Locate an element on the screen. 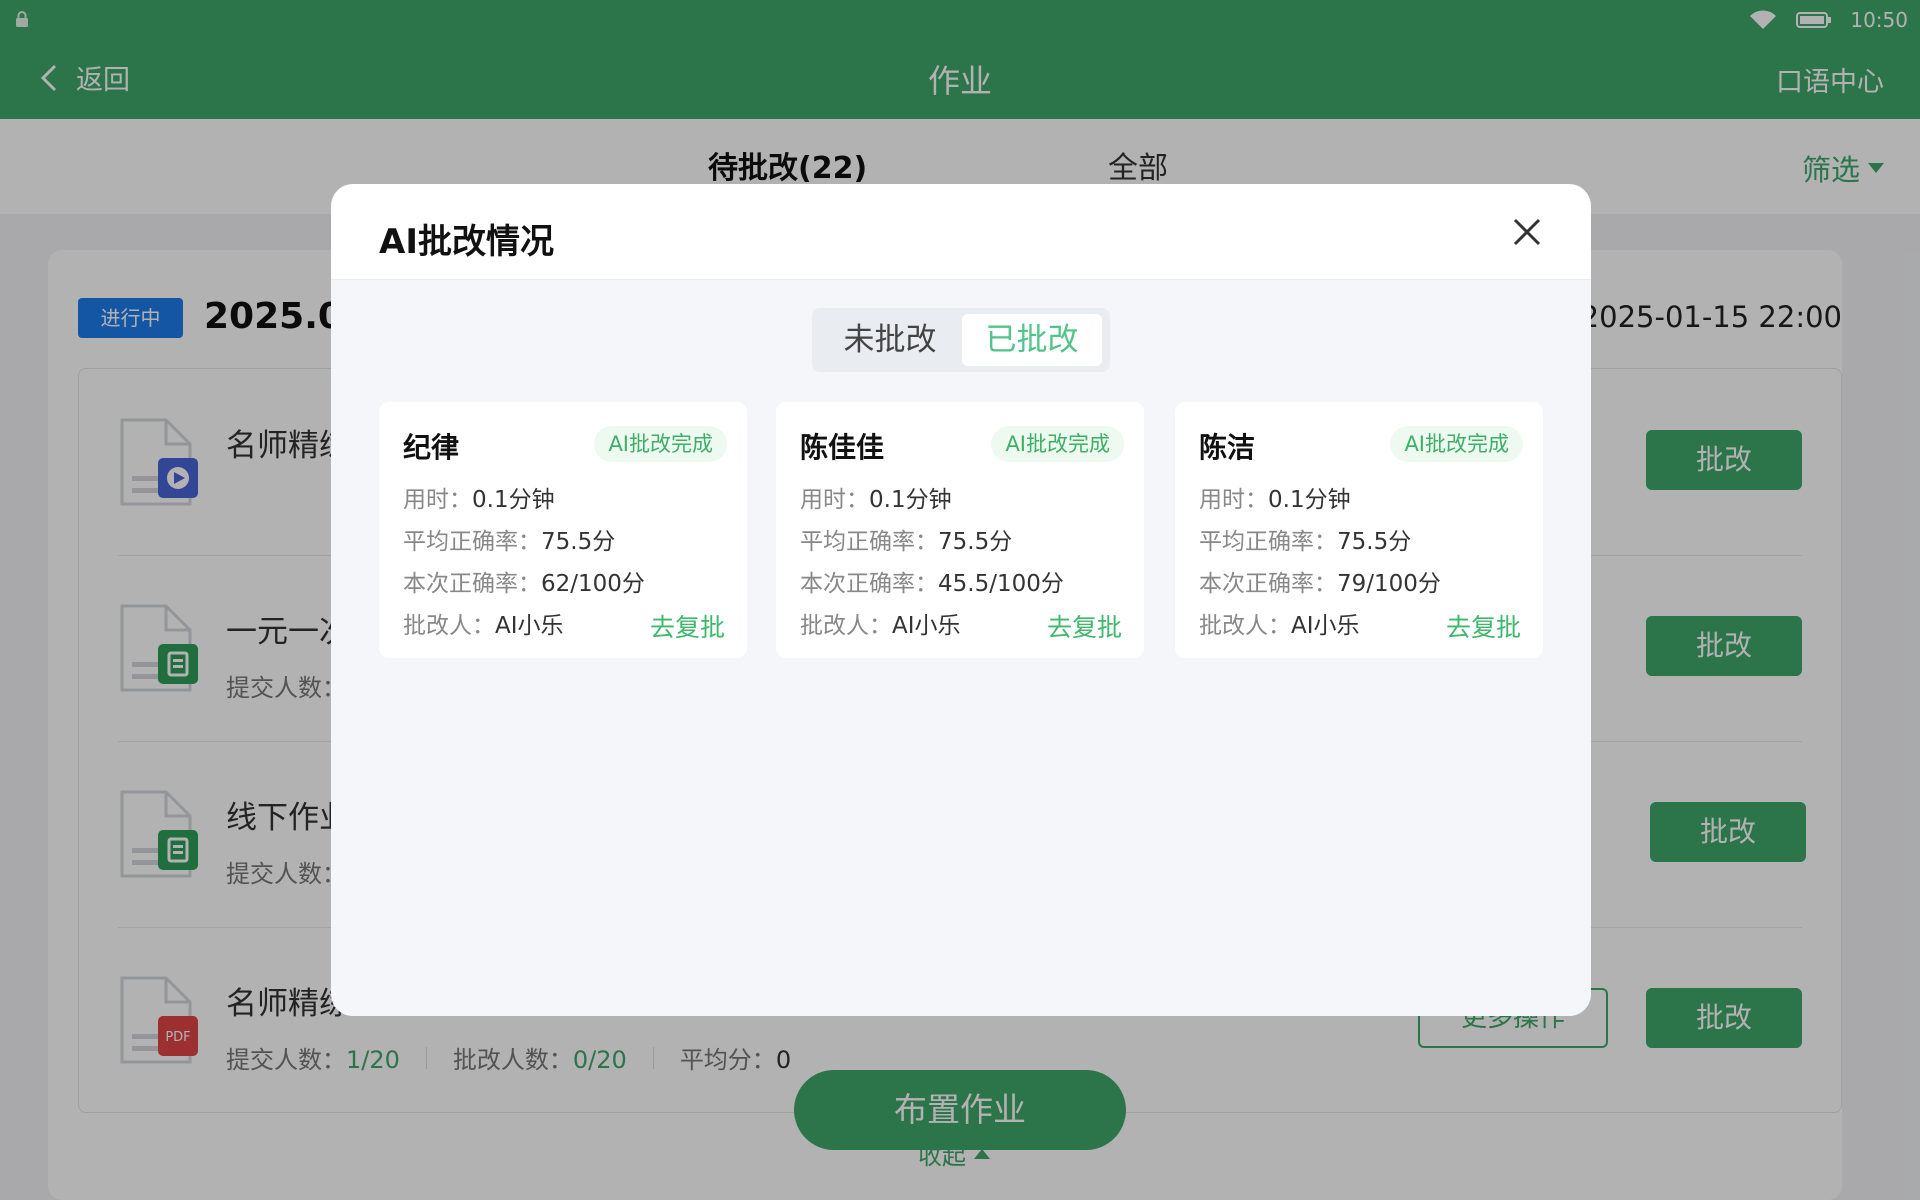 Image resolution: width=1920 pixels, height=1200 pixels. grading-segment: 未批改 已批改 is located at coordinates (961, 340).